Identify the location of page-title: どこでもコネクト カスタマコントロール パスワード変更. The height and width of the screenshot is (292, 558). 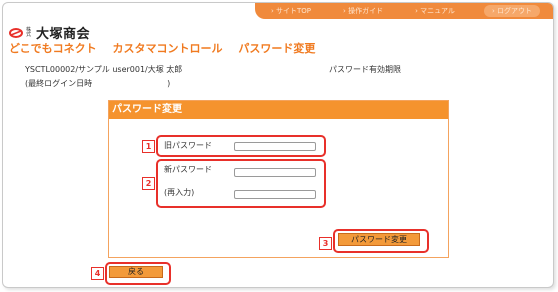
(168, 48).